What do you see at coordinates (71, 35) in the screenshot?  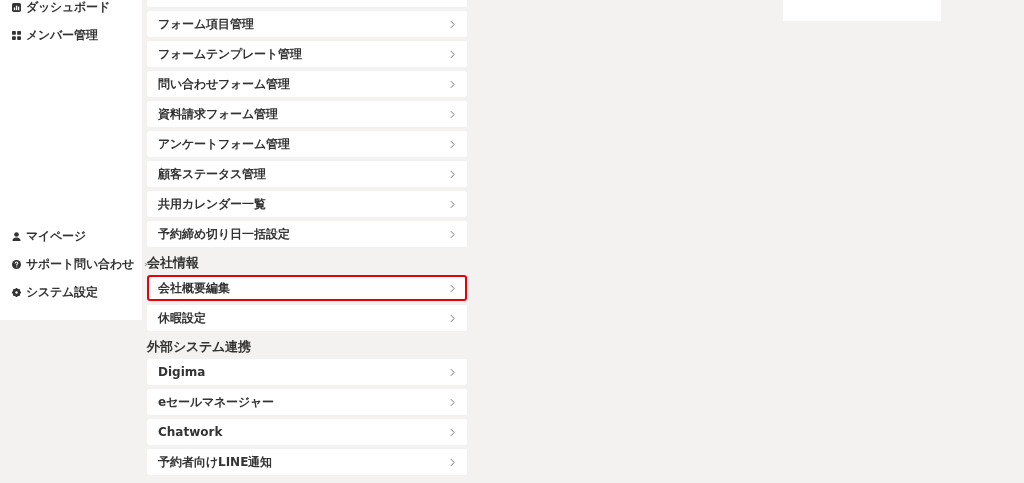 I see `sidebar-item: メンバー管理` at bounding box center [71, 35].